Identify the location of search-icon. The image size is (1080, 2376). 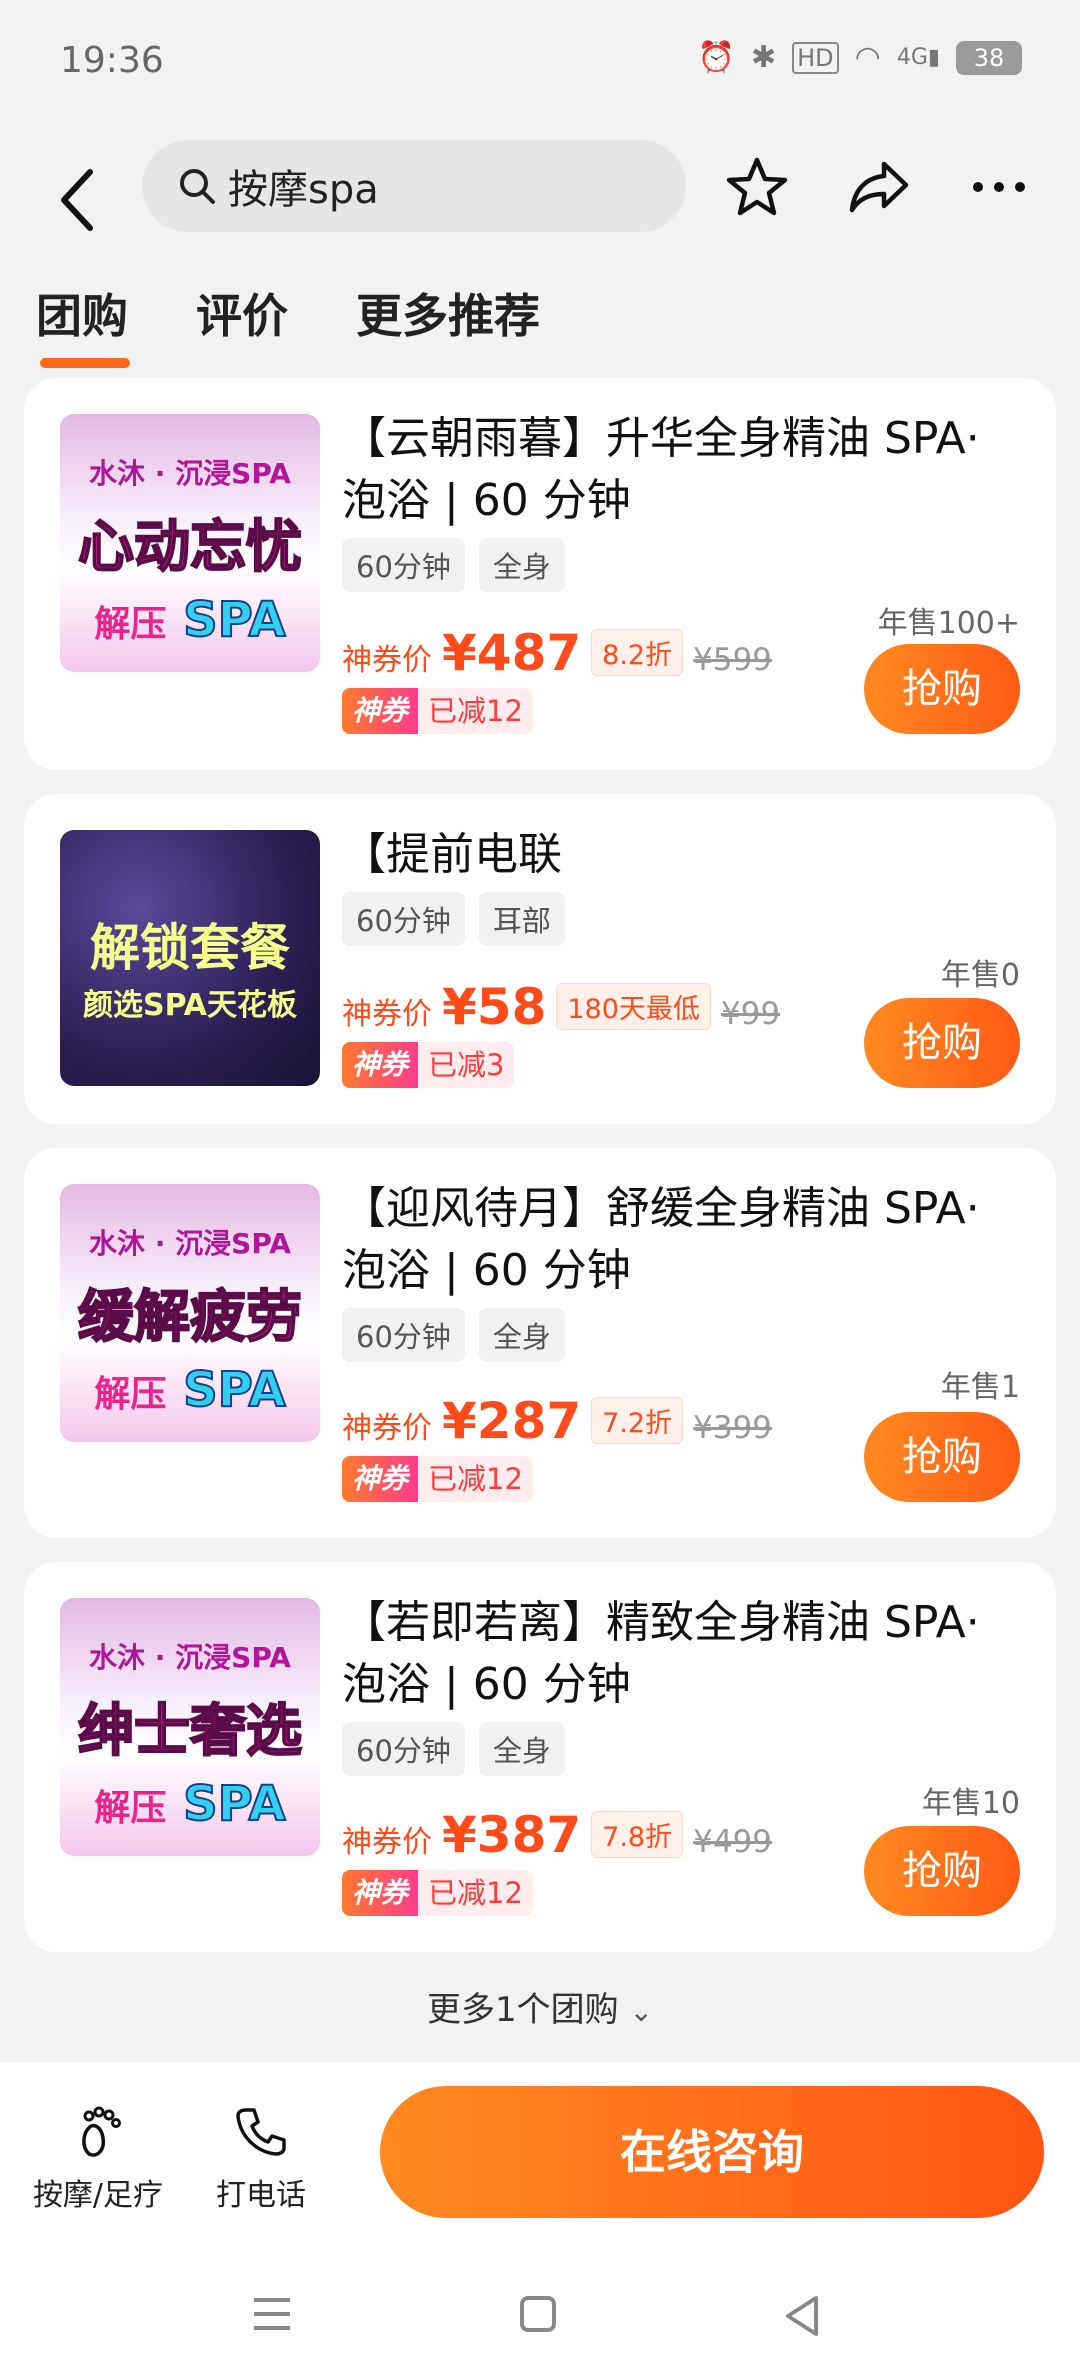
(197, 186).